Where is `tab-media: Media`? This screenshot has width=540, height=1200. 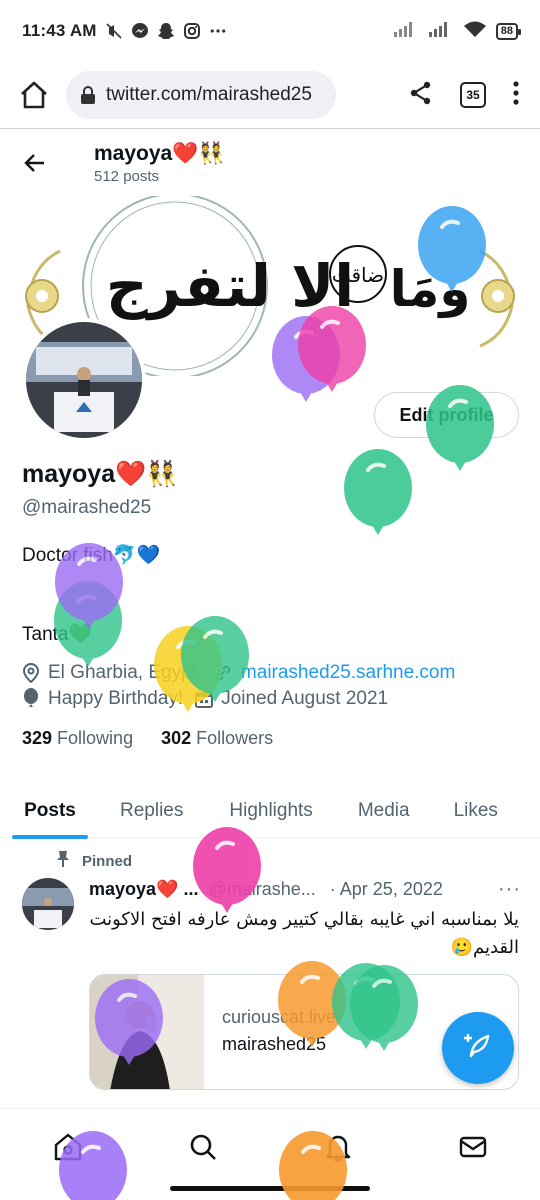
tab-media: Media is located at coordinates (384, 811).